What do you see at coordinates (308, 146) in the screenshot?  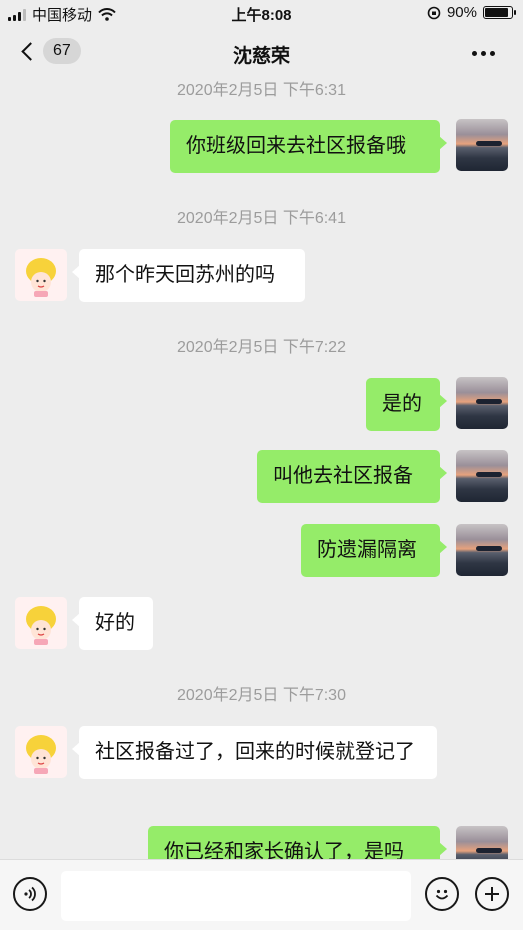 I see `message-bubble-mine: 你班级回来去社区报备哦` at bounding box center [308, 146].